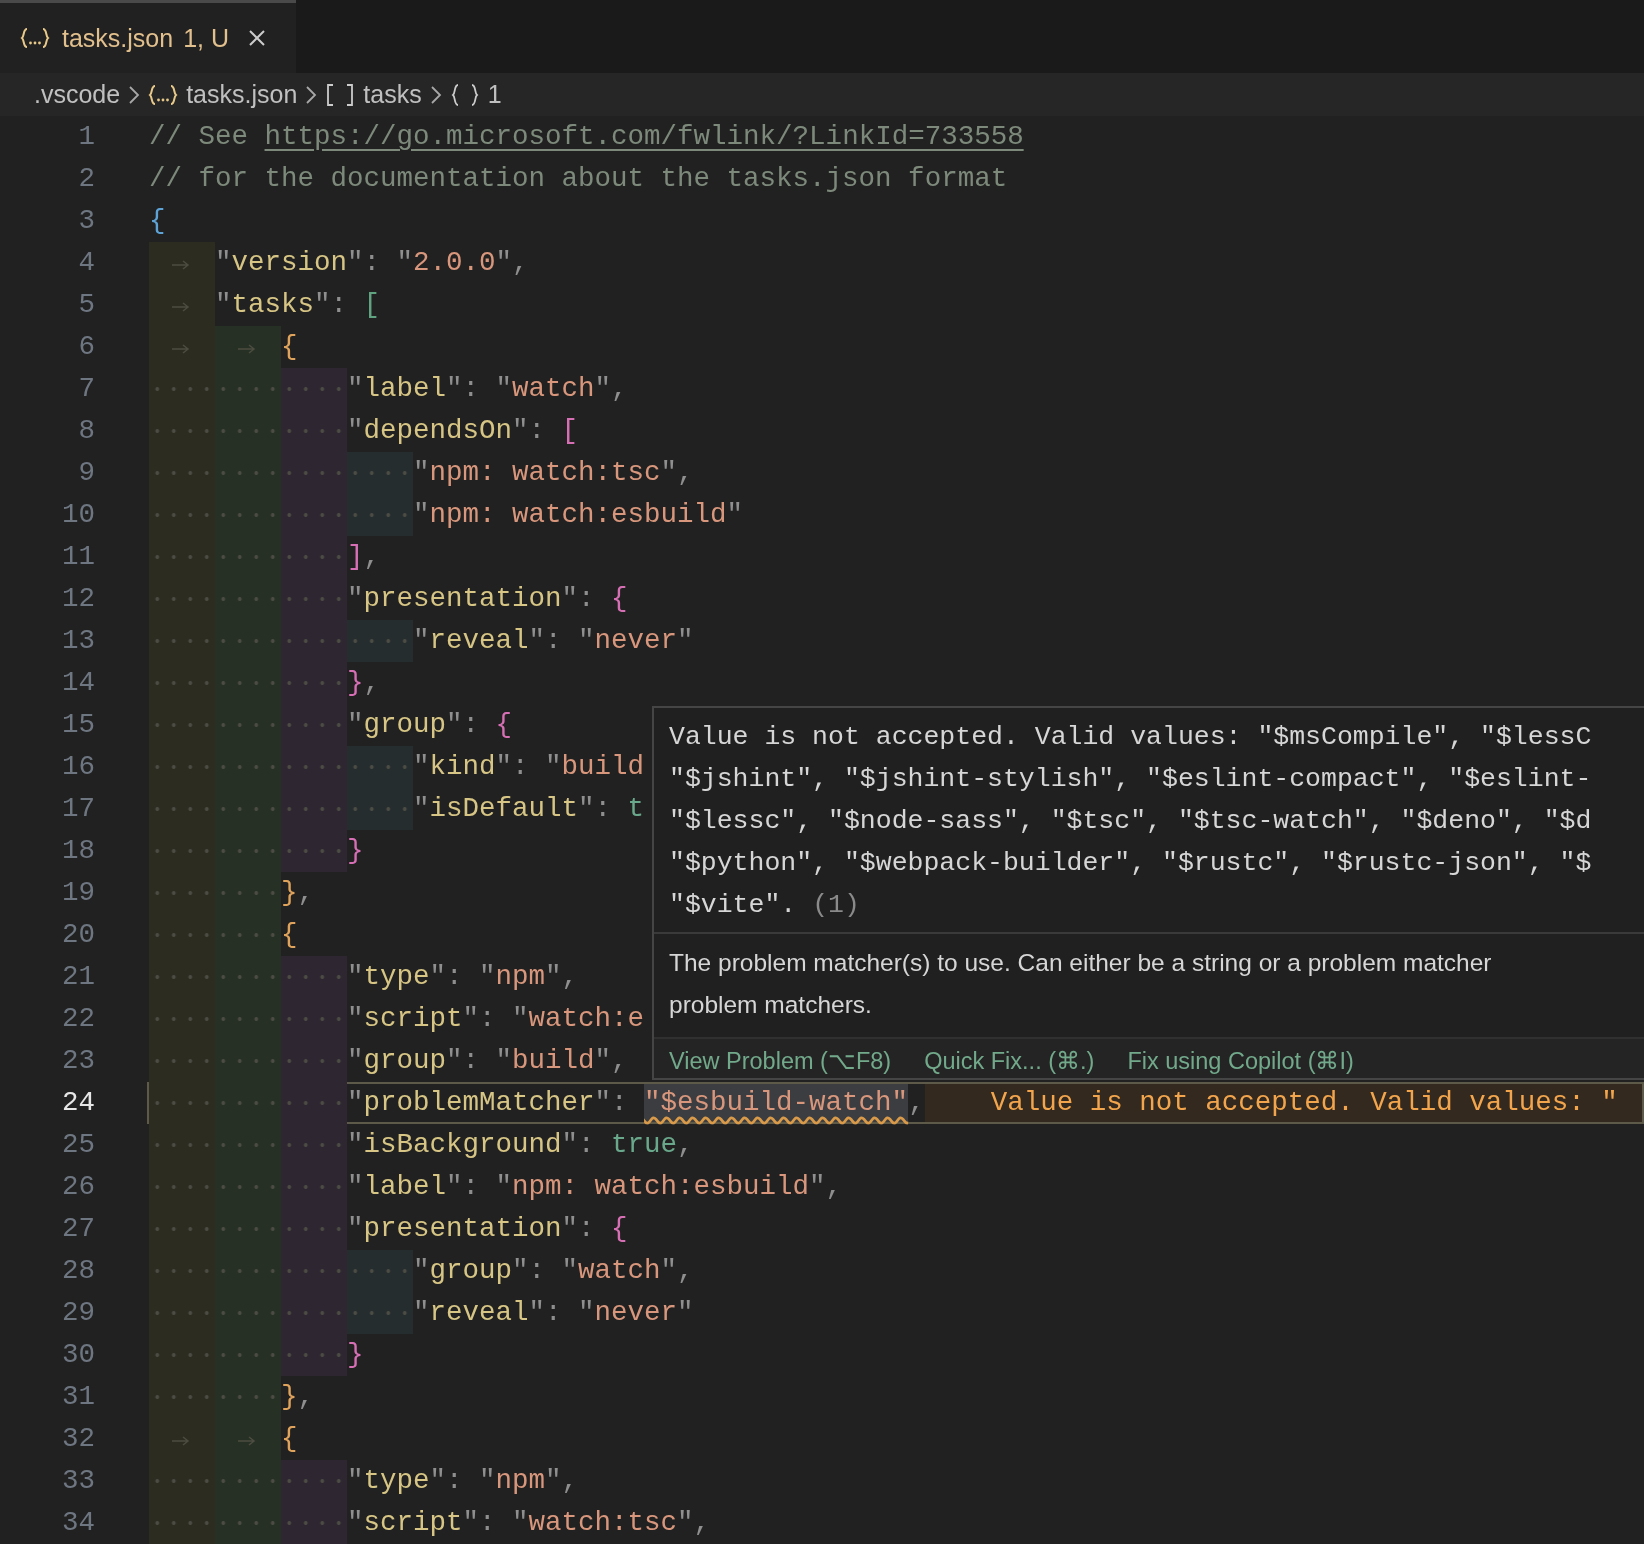 The width and height of the screenshot is (1644, 1544). I want to click on action-link: Quick Fix... (⌘.), so click(1009, 1060).